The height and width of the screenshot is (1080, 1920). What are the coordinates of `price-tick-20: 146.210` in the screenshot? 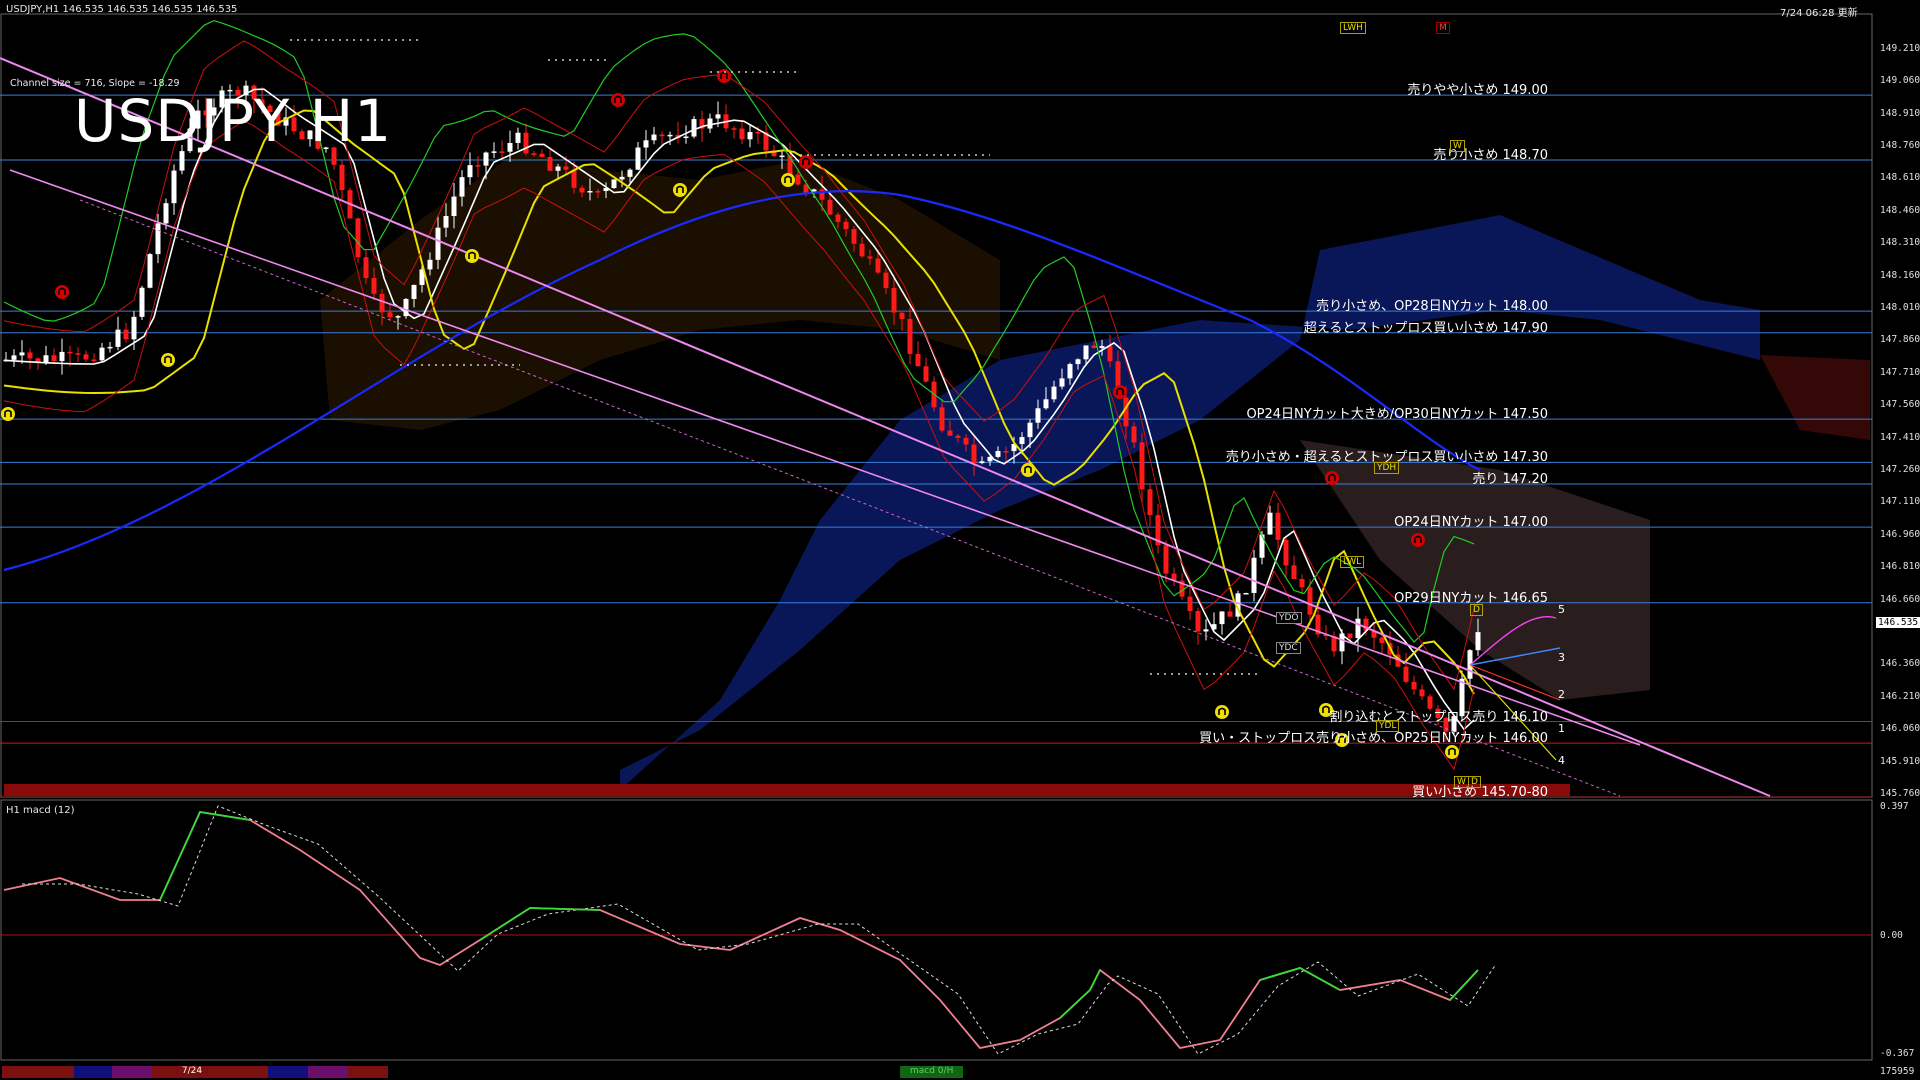 It's located at (1900, 696).